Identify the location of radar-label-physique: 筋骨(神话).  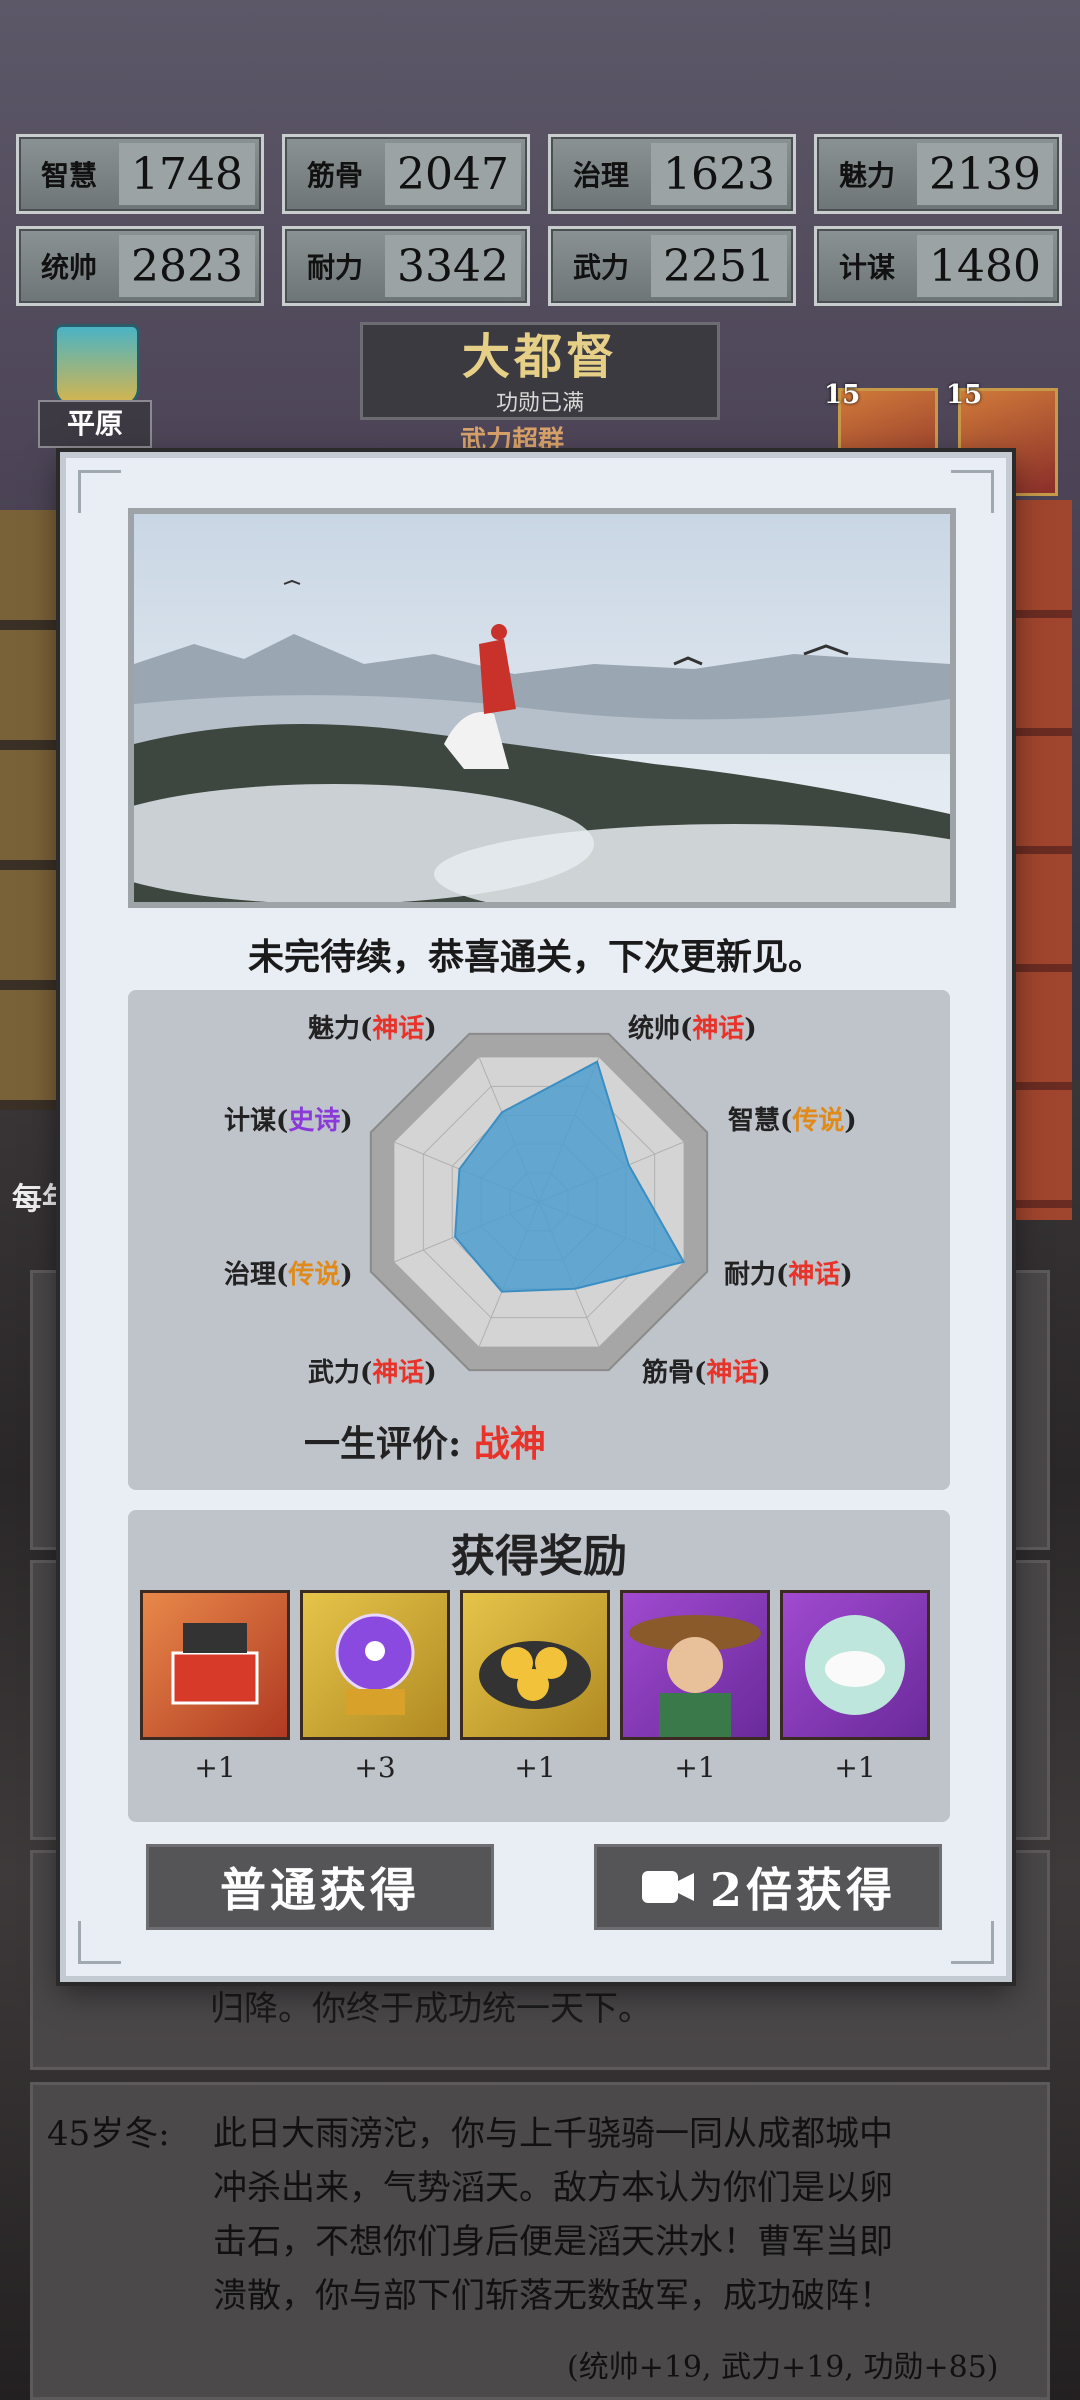
(706, 1373).